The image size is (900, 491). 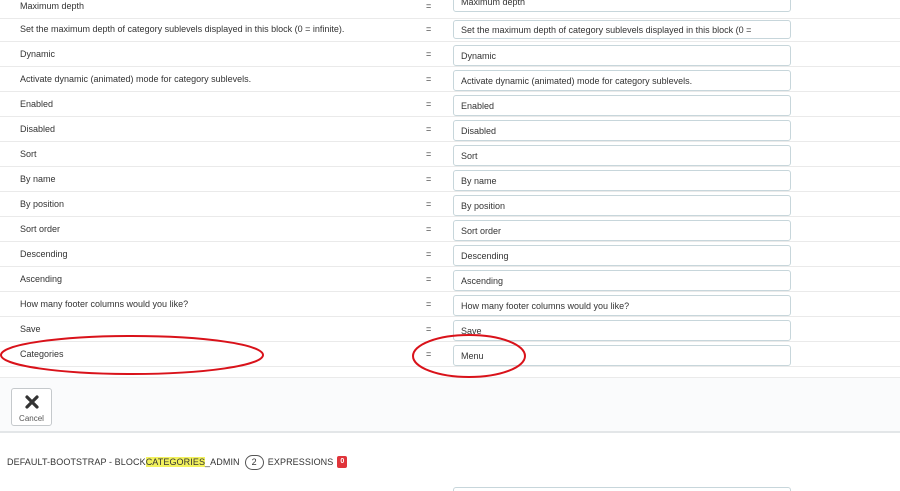 I want to click on cancel-label: Cancel, so click(x=31, y=418).